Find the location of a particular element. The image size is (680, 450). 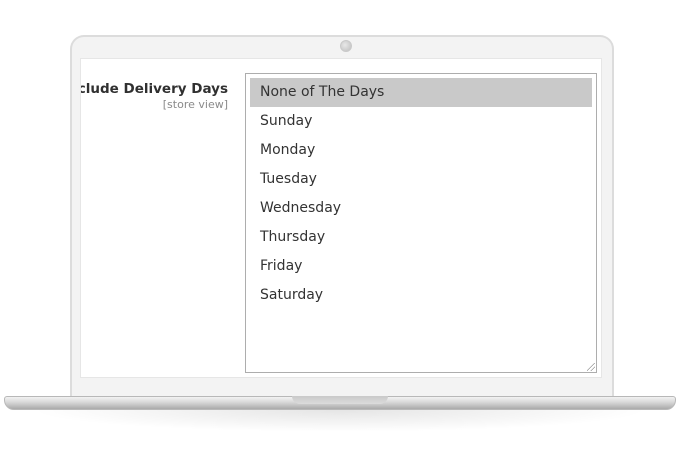

laptop-shadow is located at coordinates (340, 421).